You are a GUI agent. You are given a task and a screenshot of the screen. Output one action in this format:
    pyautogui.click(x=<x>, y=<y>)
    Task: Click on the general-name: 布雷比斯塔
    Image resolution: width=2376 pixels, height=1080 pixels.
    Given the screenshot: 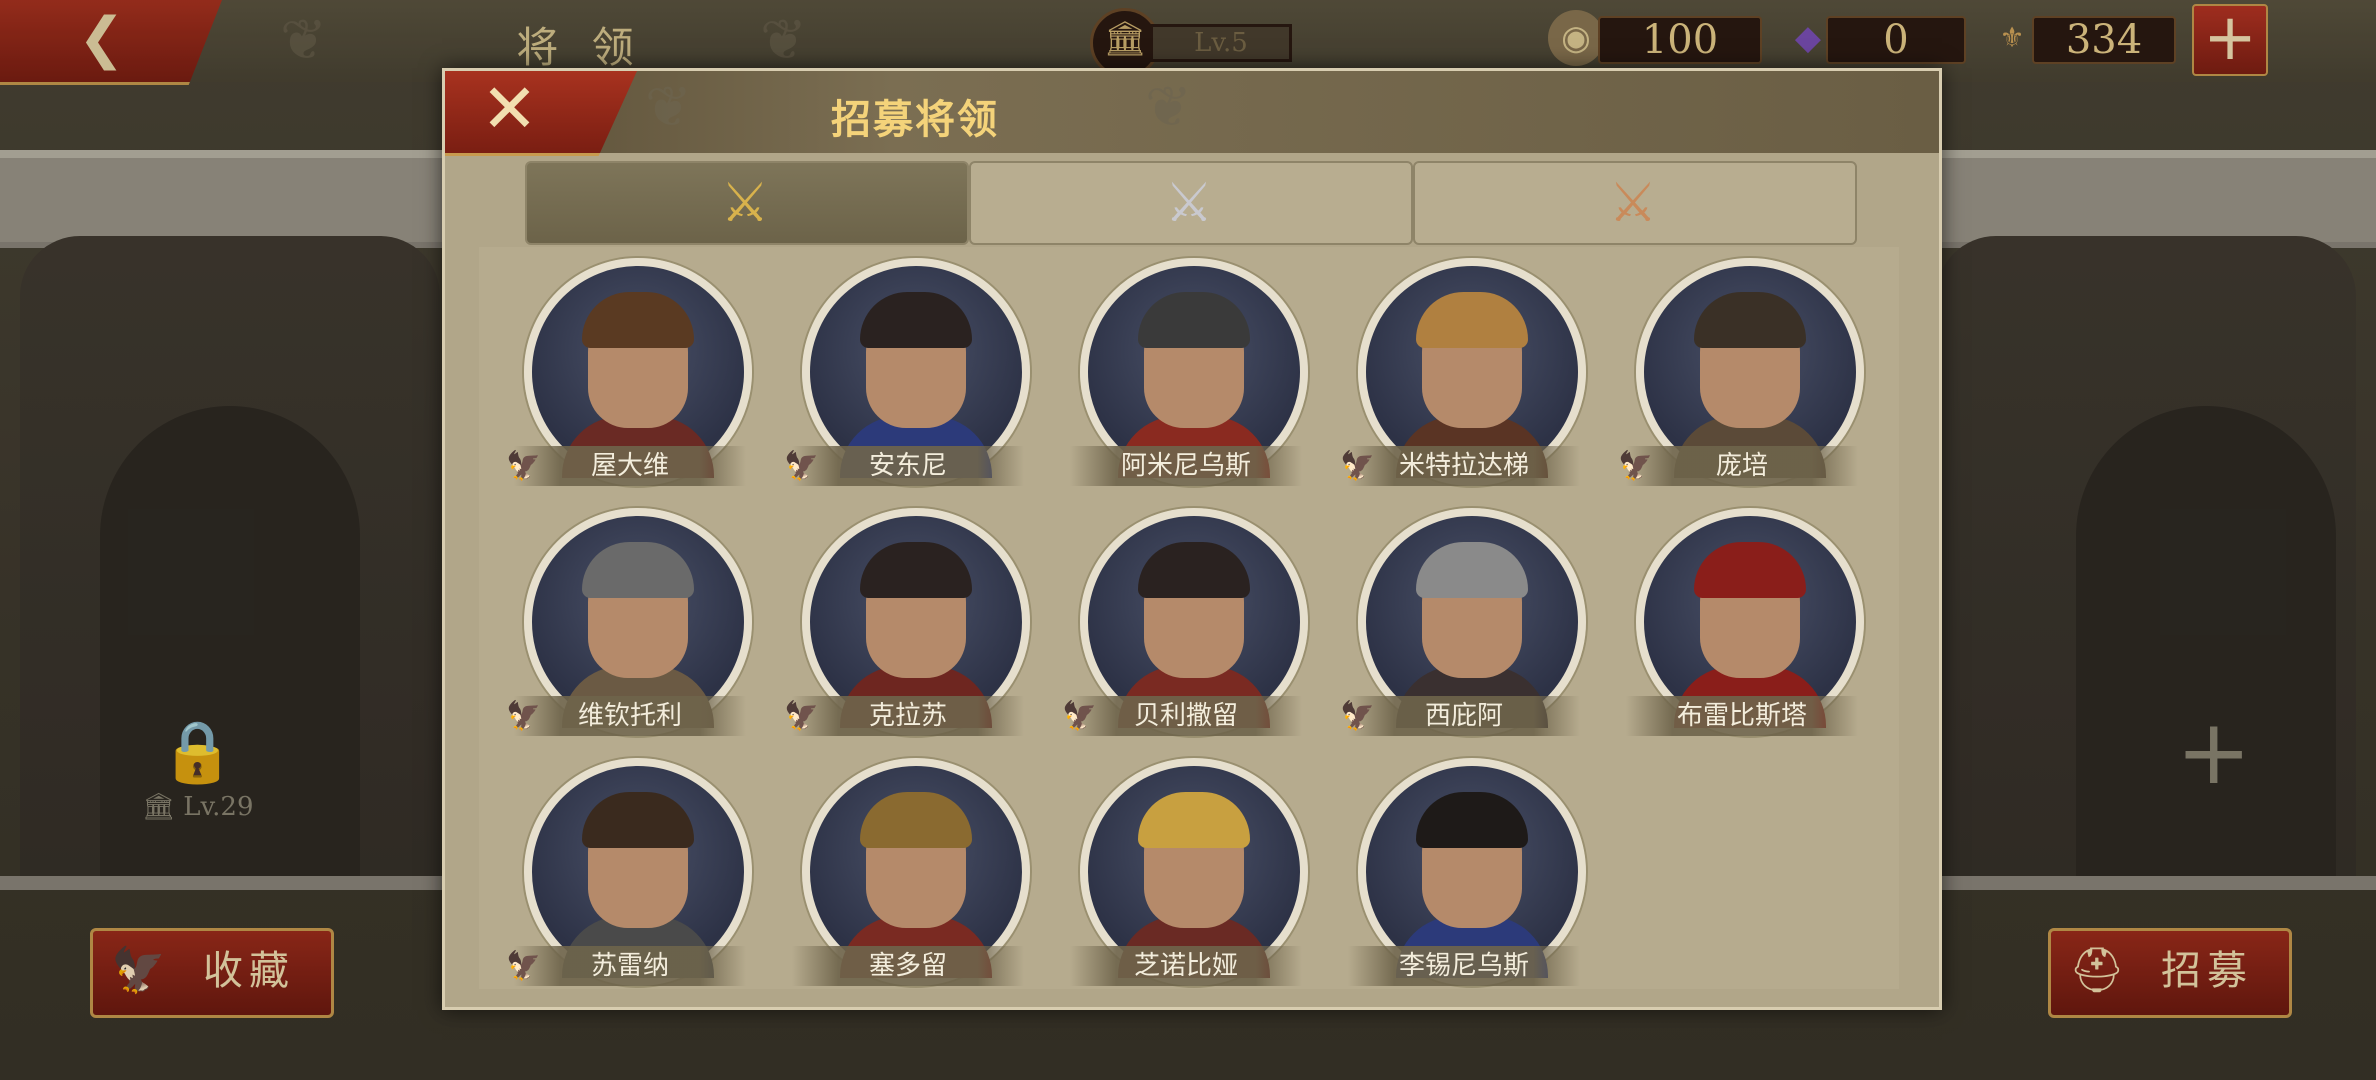 What is the action you would take?
    pyautogui.click(x=1742, y=716)
    